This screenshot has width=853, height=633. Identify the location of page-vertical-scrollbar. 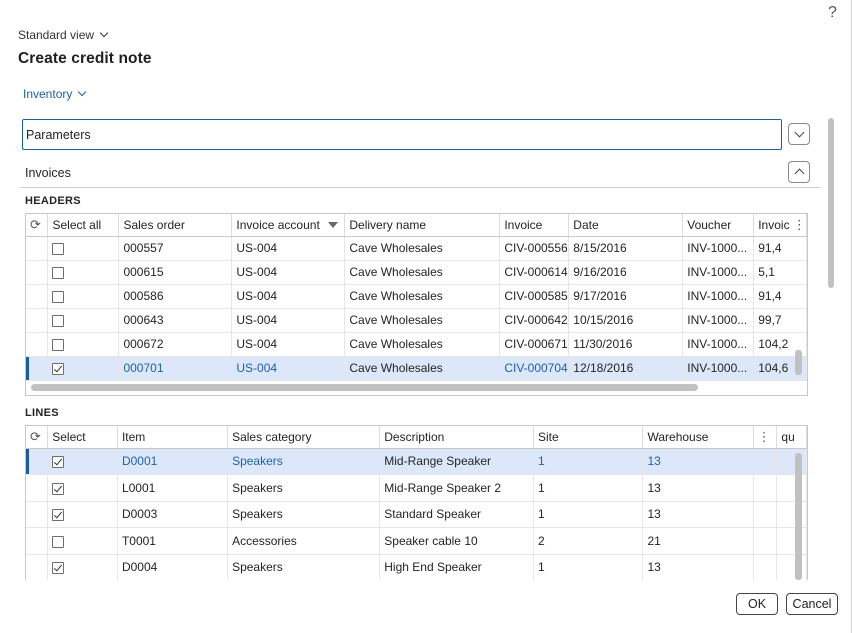
(831, 203).